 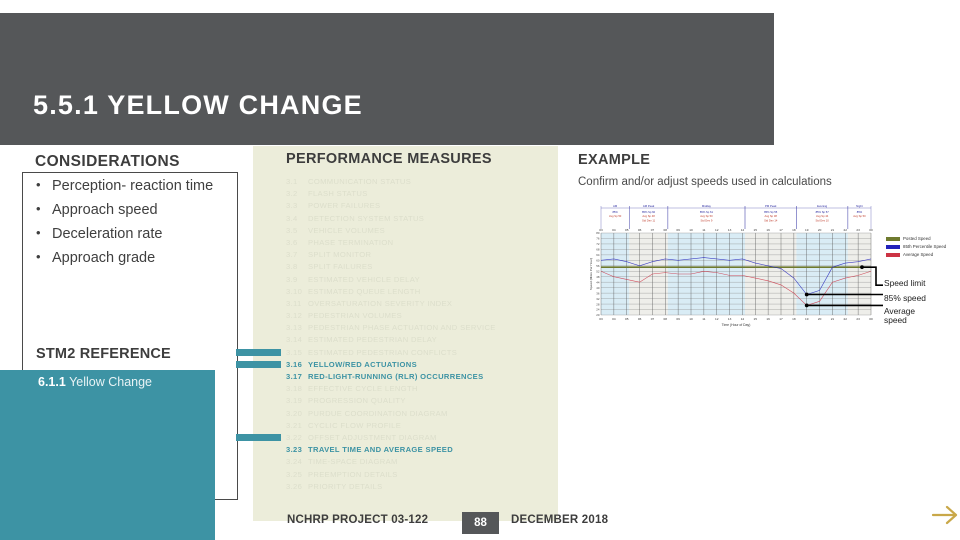 What do you see at coordinates (364, 291) in the screenshot?
I see `performance-measure-label: ESTIMATED QUEUE LENGTH` at bounding box center [364, 291].